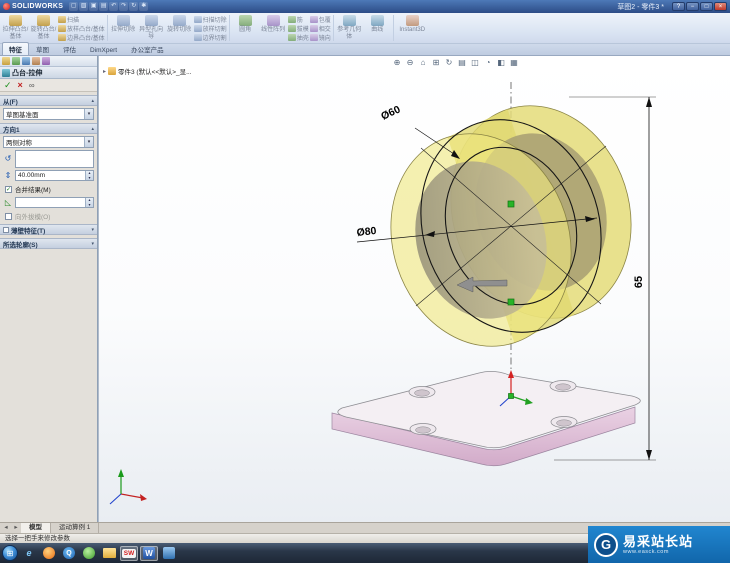  Describe the element at coordinates (511, 396) in the screenshot. I see `origin-handle` at that location.